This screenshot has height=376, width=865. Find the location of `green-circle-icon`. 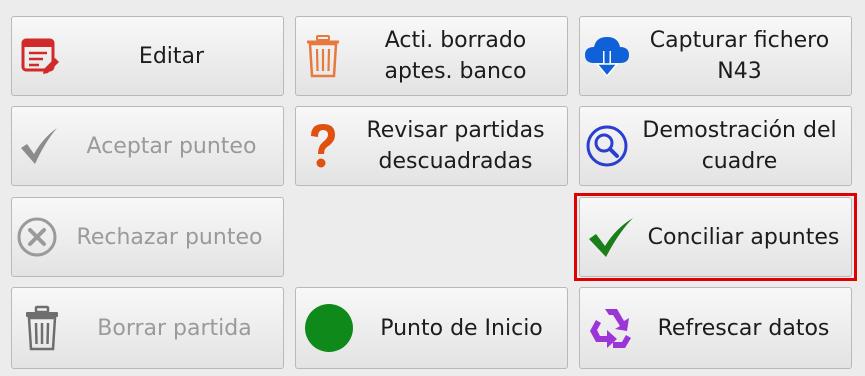

green-circle-icon is located at coordinates (329, 328).